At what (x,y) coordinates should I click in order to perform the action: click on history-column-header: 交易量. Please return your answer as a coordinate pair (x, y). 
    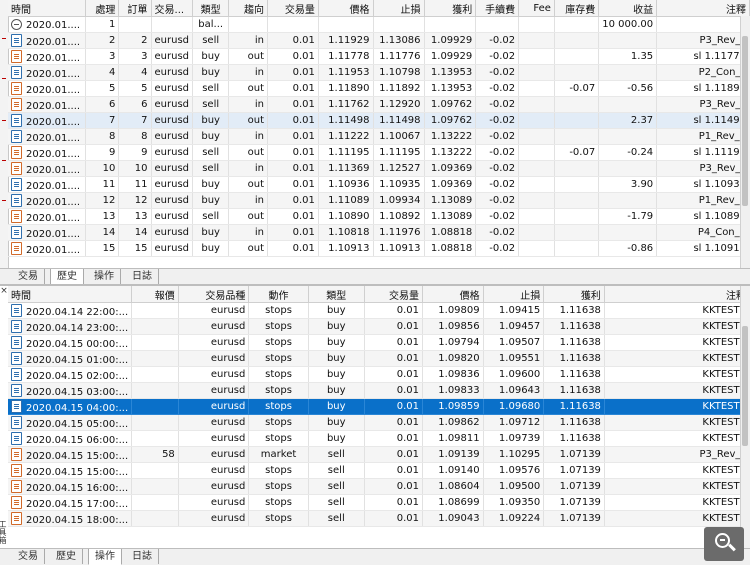
    Looking at the image, I should click on (293, 8).